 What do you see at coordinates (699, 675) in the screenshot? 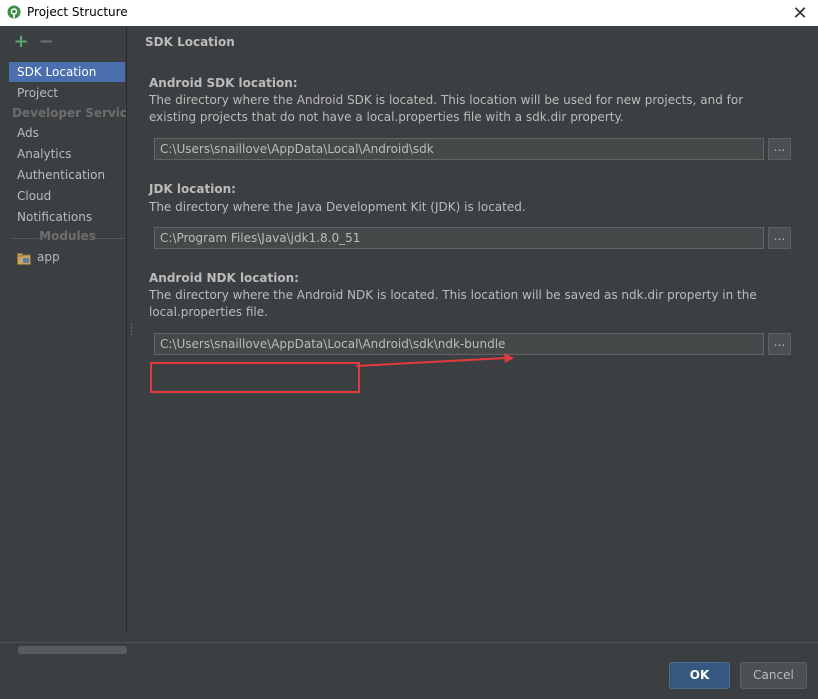
I see `ok-button: OK` at bounding box center [699, 675].